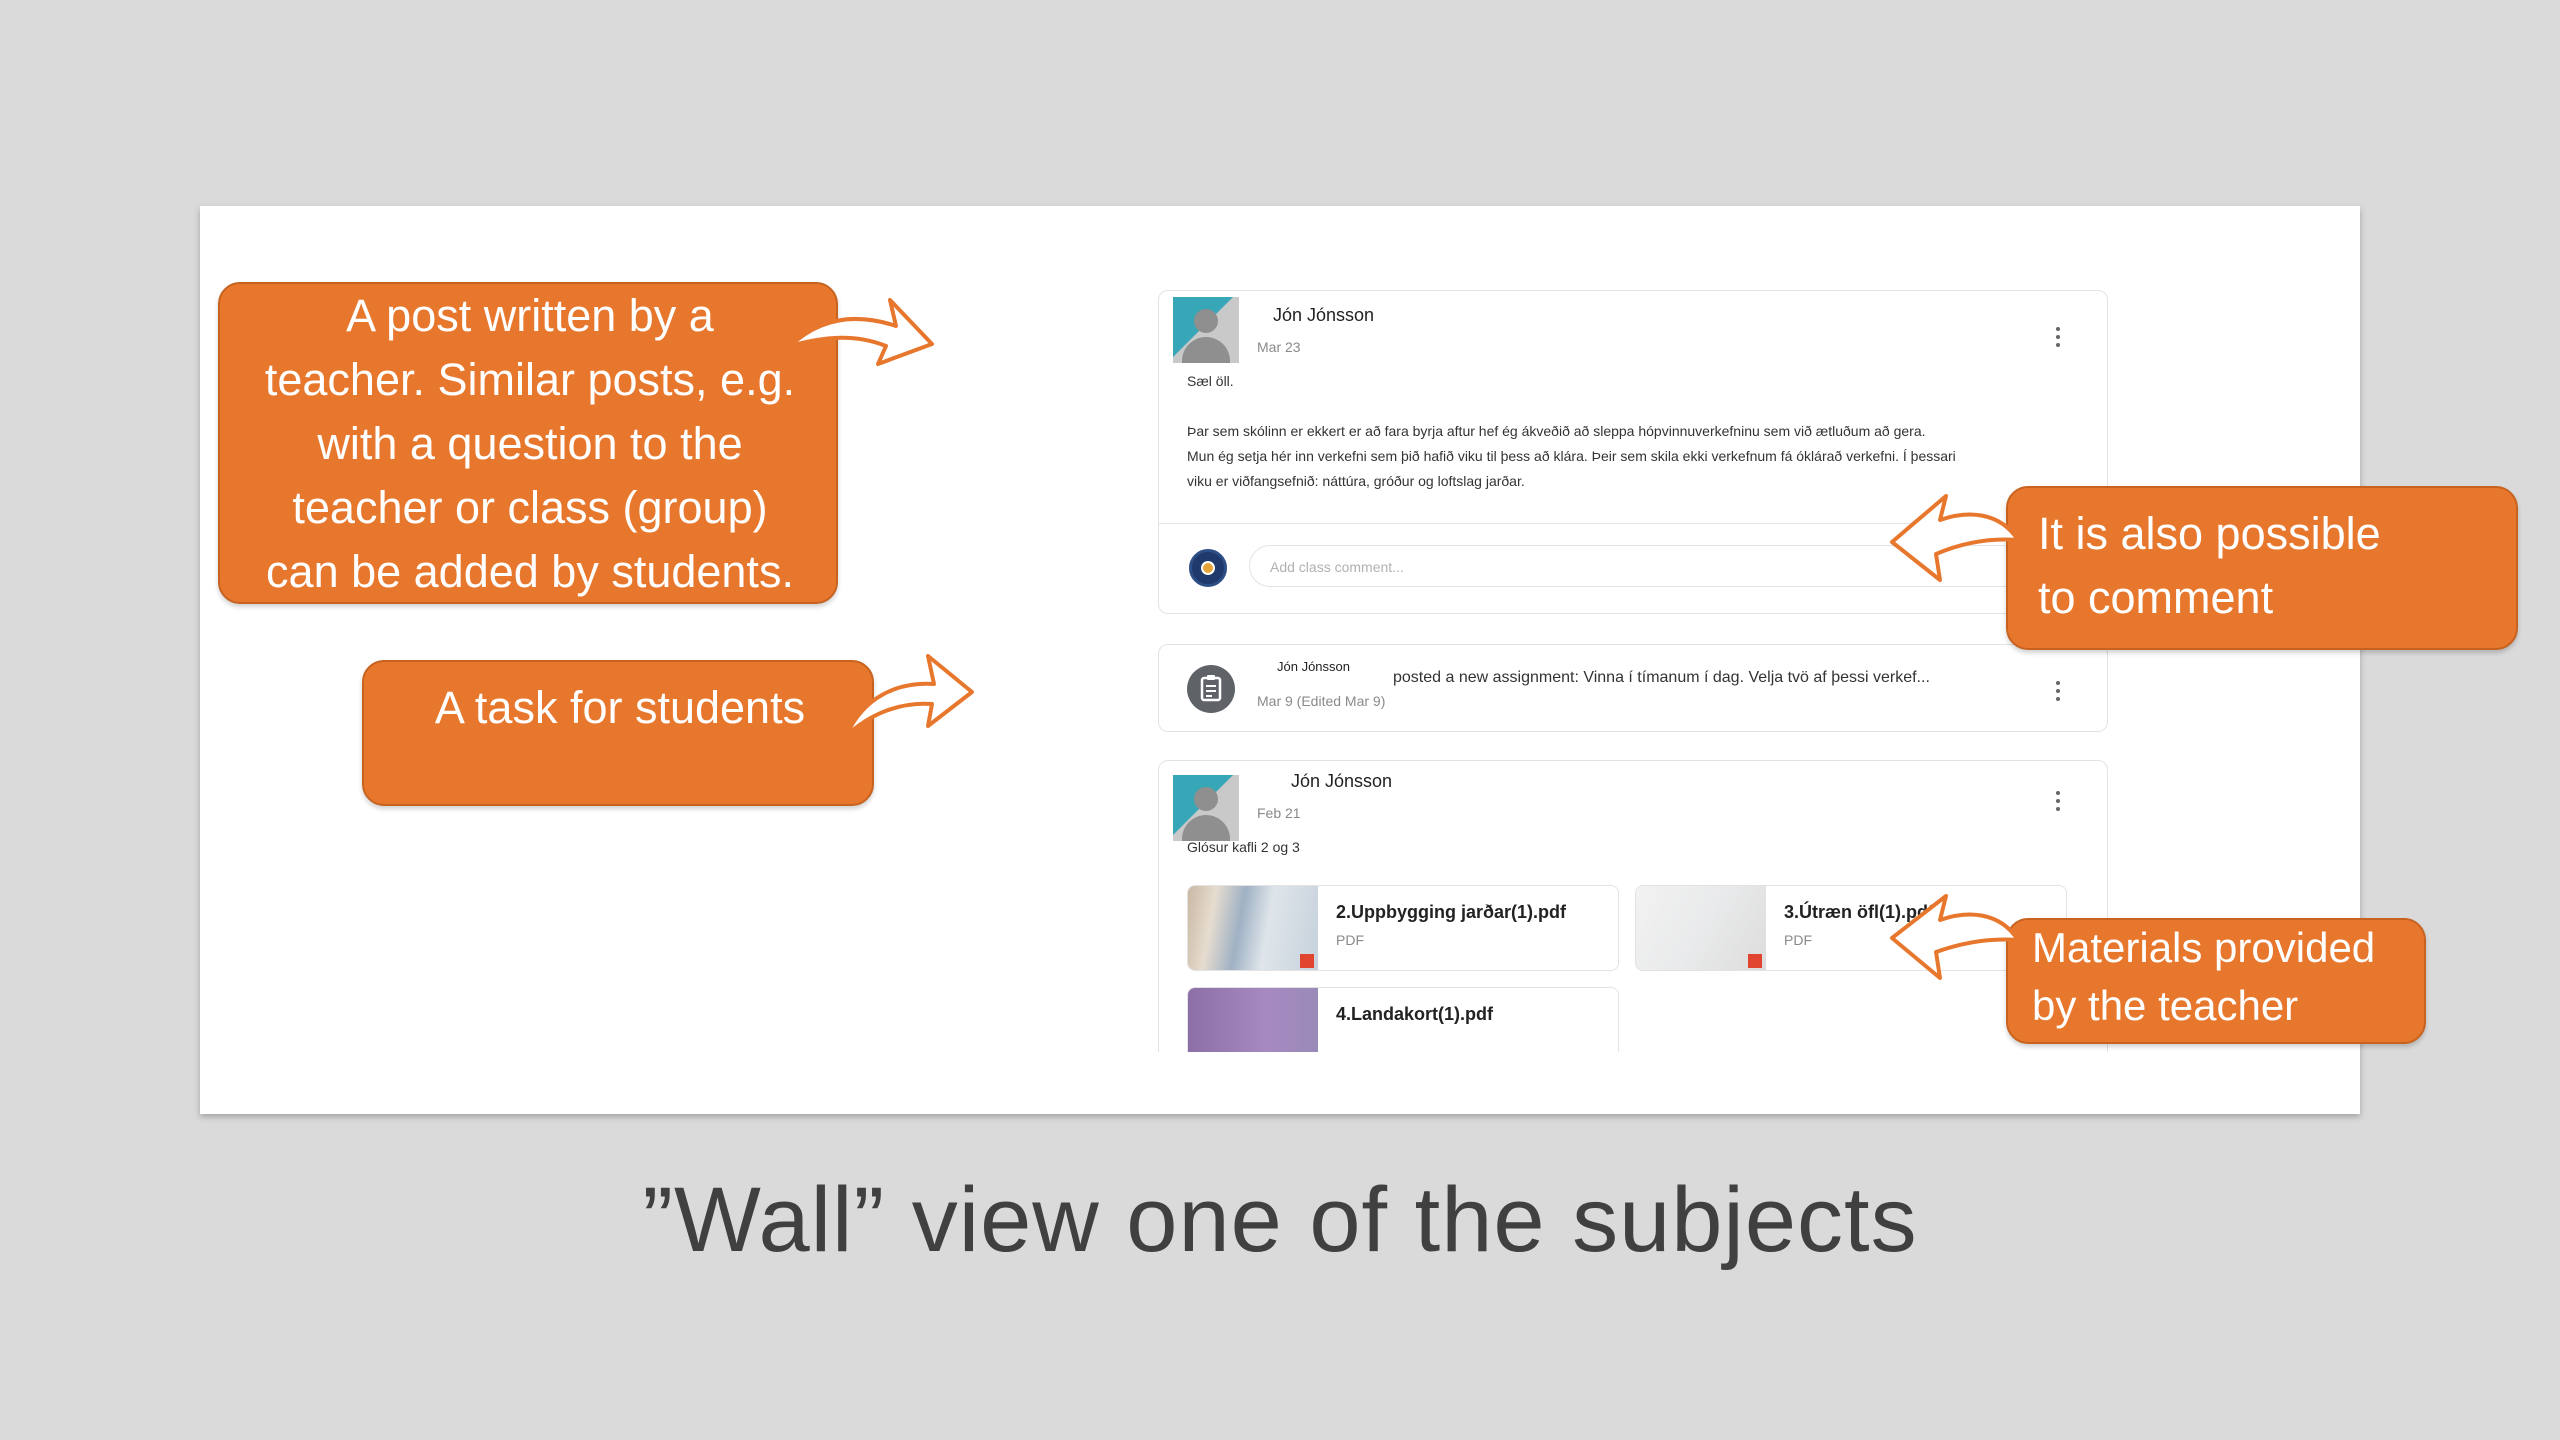 The width and height of the screenshot is (2560, 1440). Describe the element at coordinates (2209, 533) in the screenshot. I see `callout-line: It is also possible` at that location.